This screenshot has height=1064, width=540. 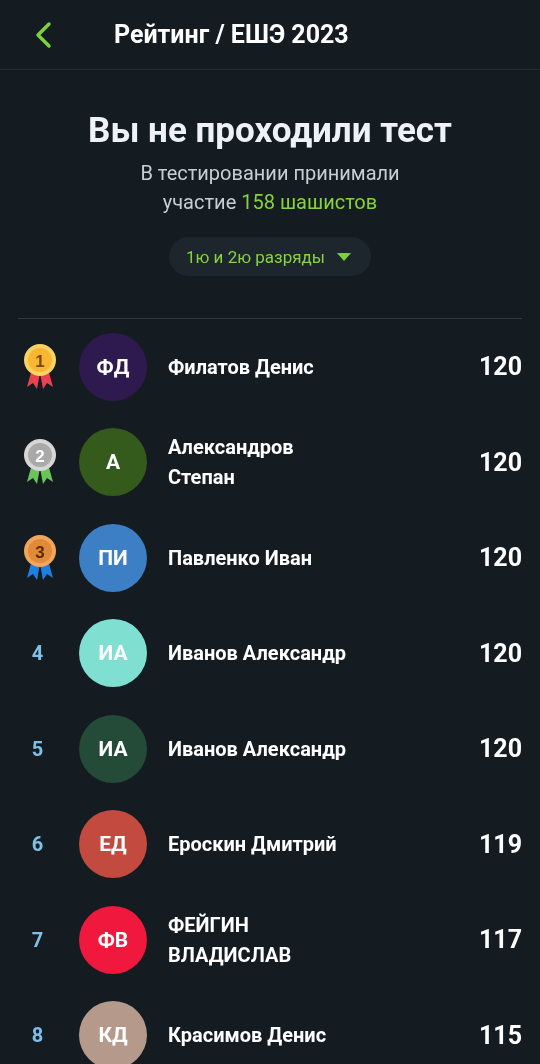 I want to click on player-name: ФЕЙГИН ВЛАДИСЛАВ, so click(x=230, y=940).